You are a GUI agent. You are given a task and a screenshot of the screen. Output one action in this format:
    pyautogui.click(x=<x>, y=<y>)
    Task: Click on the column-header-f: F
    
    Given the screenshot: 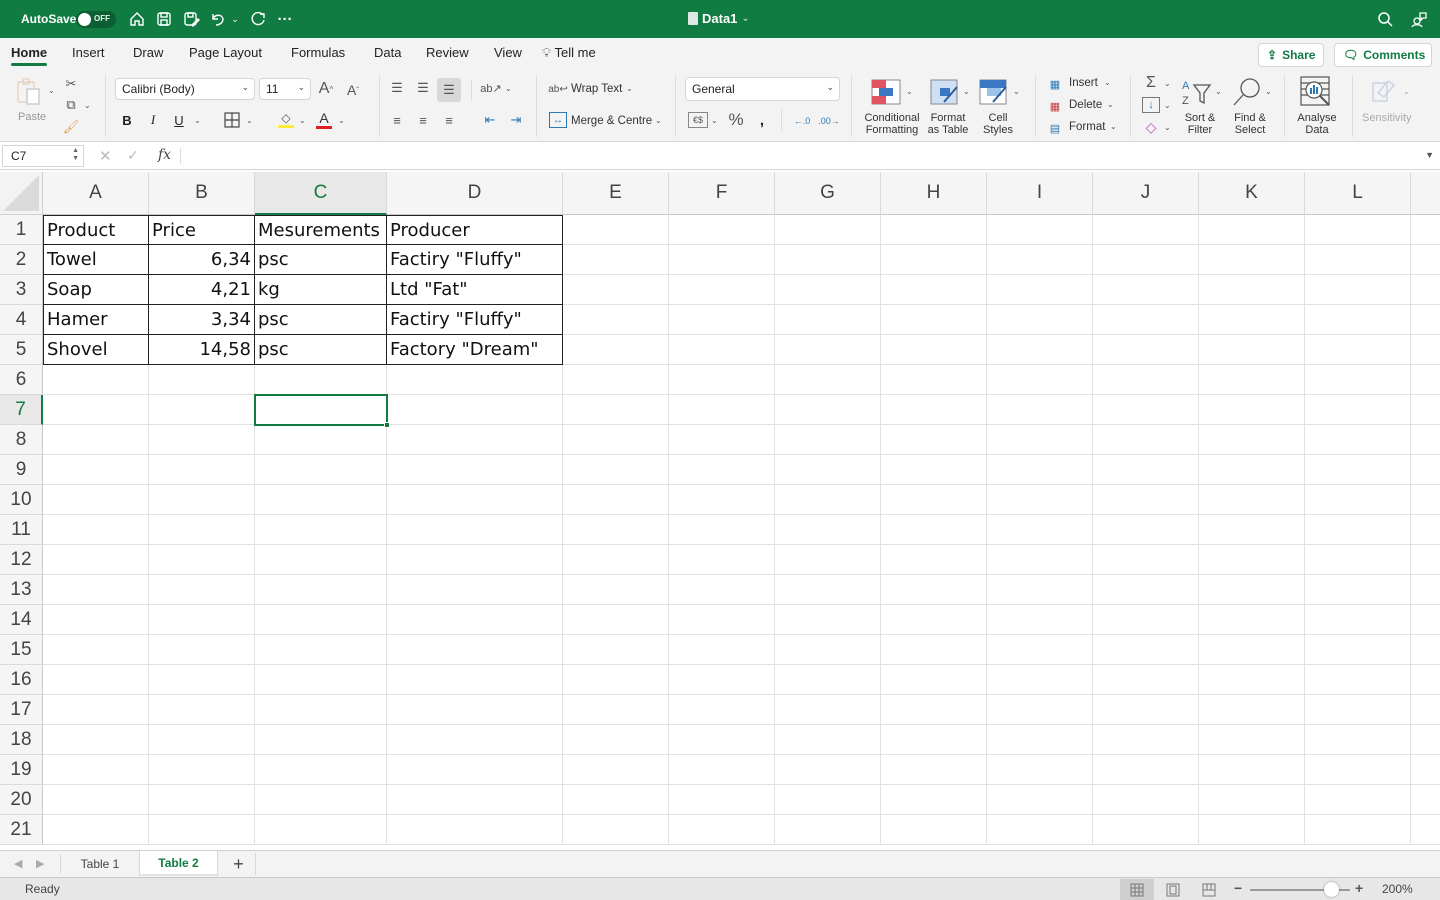 What is the action you would take?
    pyautogui.click(x=722, y=193)
    